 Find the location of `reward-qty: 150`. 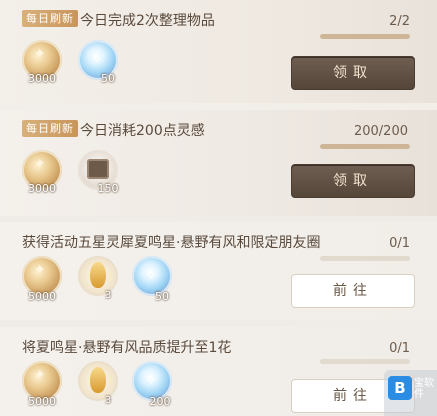

reward-qty: 150 is located at coordinates (108, 188).